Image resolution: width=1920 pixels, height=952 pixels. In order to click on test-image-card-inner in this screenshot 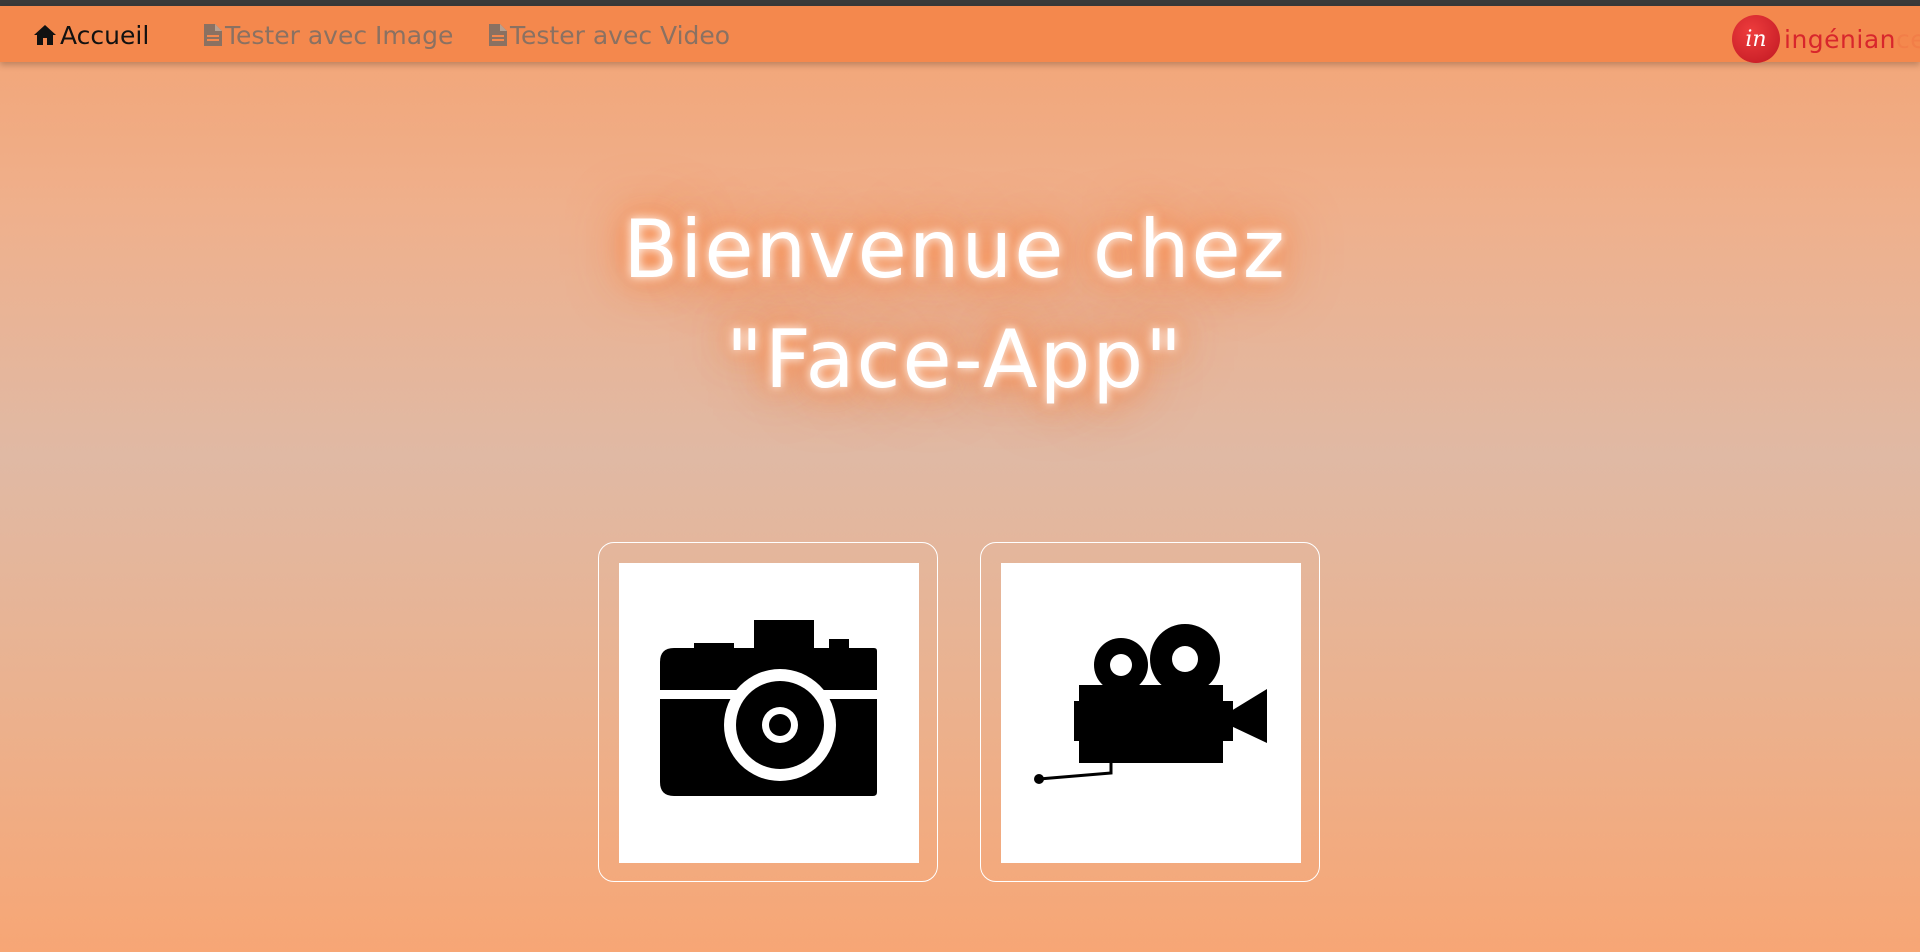, I will do `click(769, 713)`.